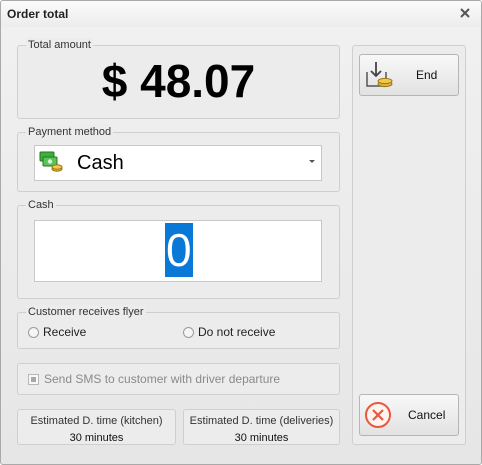 Image resolution: width=482 pixels, height=465 pixels. Describe the element at coordinates (409, 75) in the screenshot. I see `end-button: End` at that location.